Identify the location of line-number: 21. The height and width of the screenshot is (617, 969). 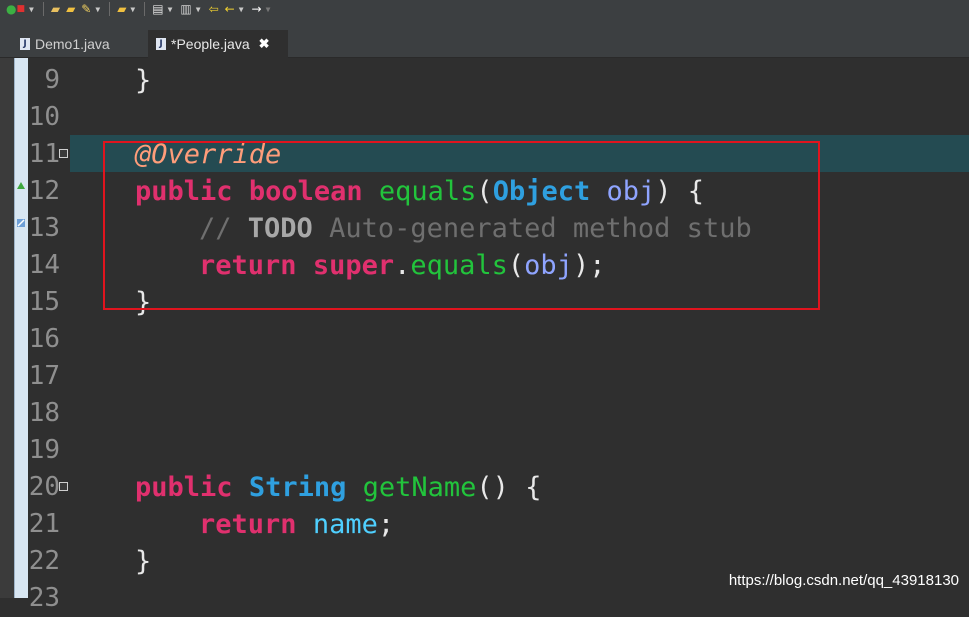
(44, 524).